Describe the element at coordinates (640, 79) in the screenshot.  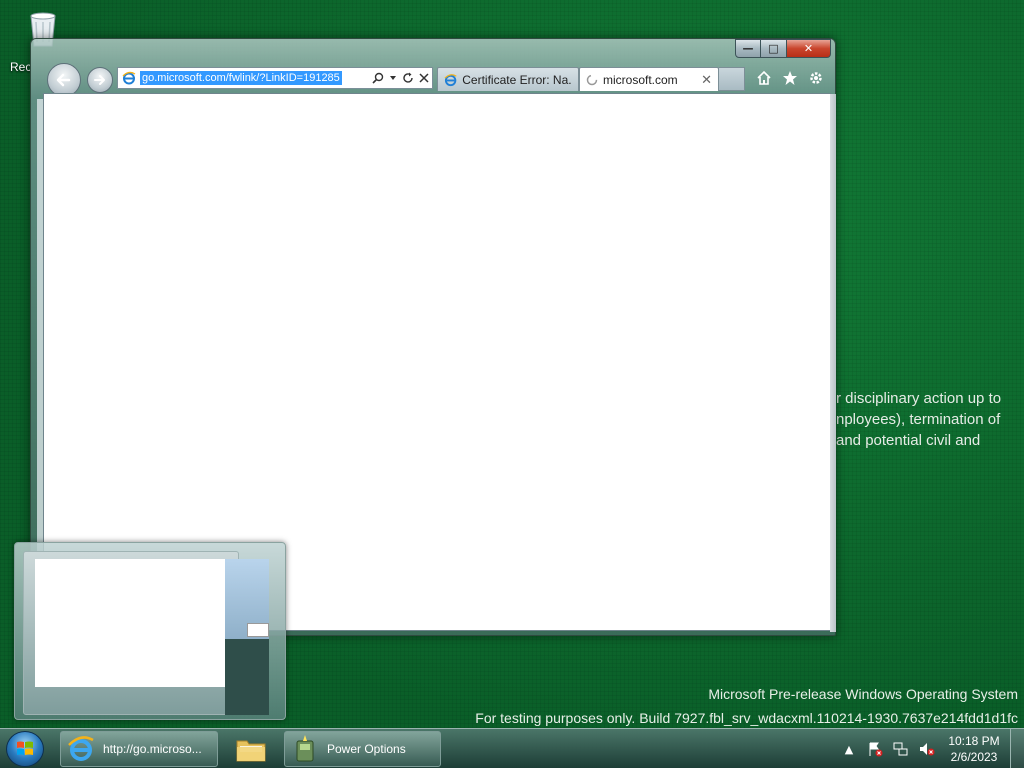
I see `tab-label: microsoft.com` at that location.